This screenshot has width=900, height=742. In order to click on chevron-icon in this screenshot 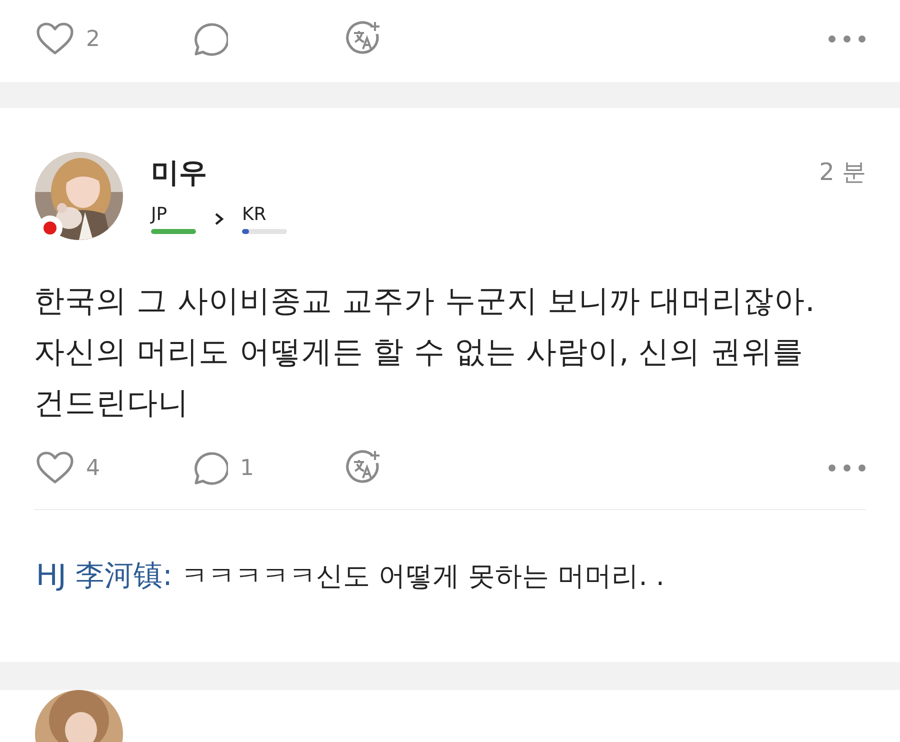, I will do `click(219, 219)`.